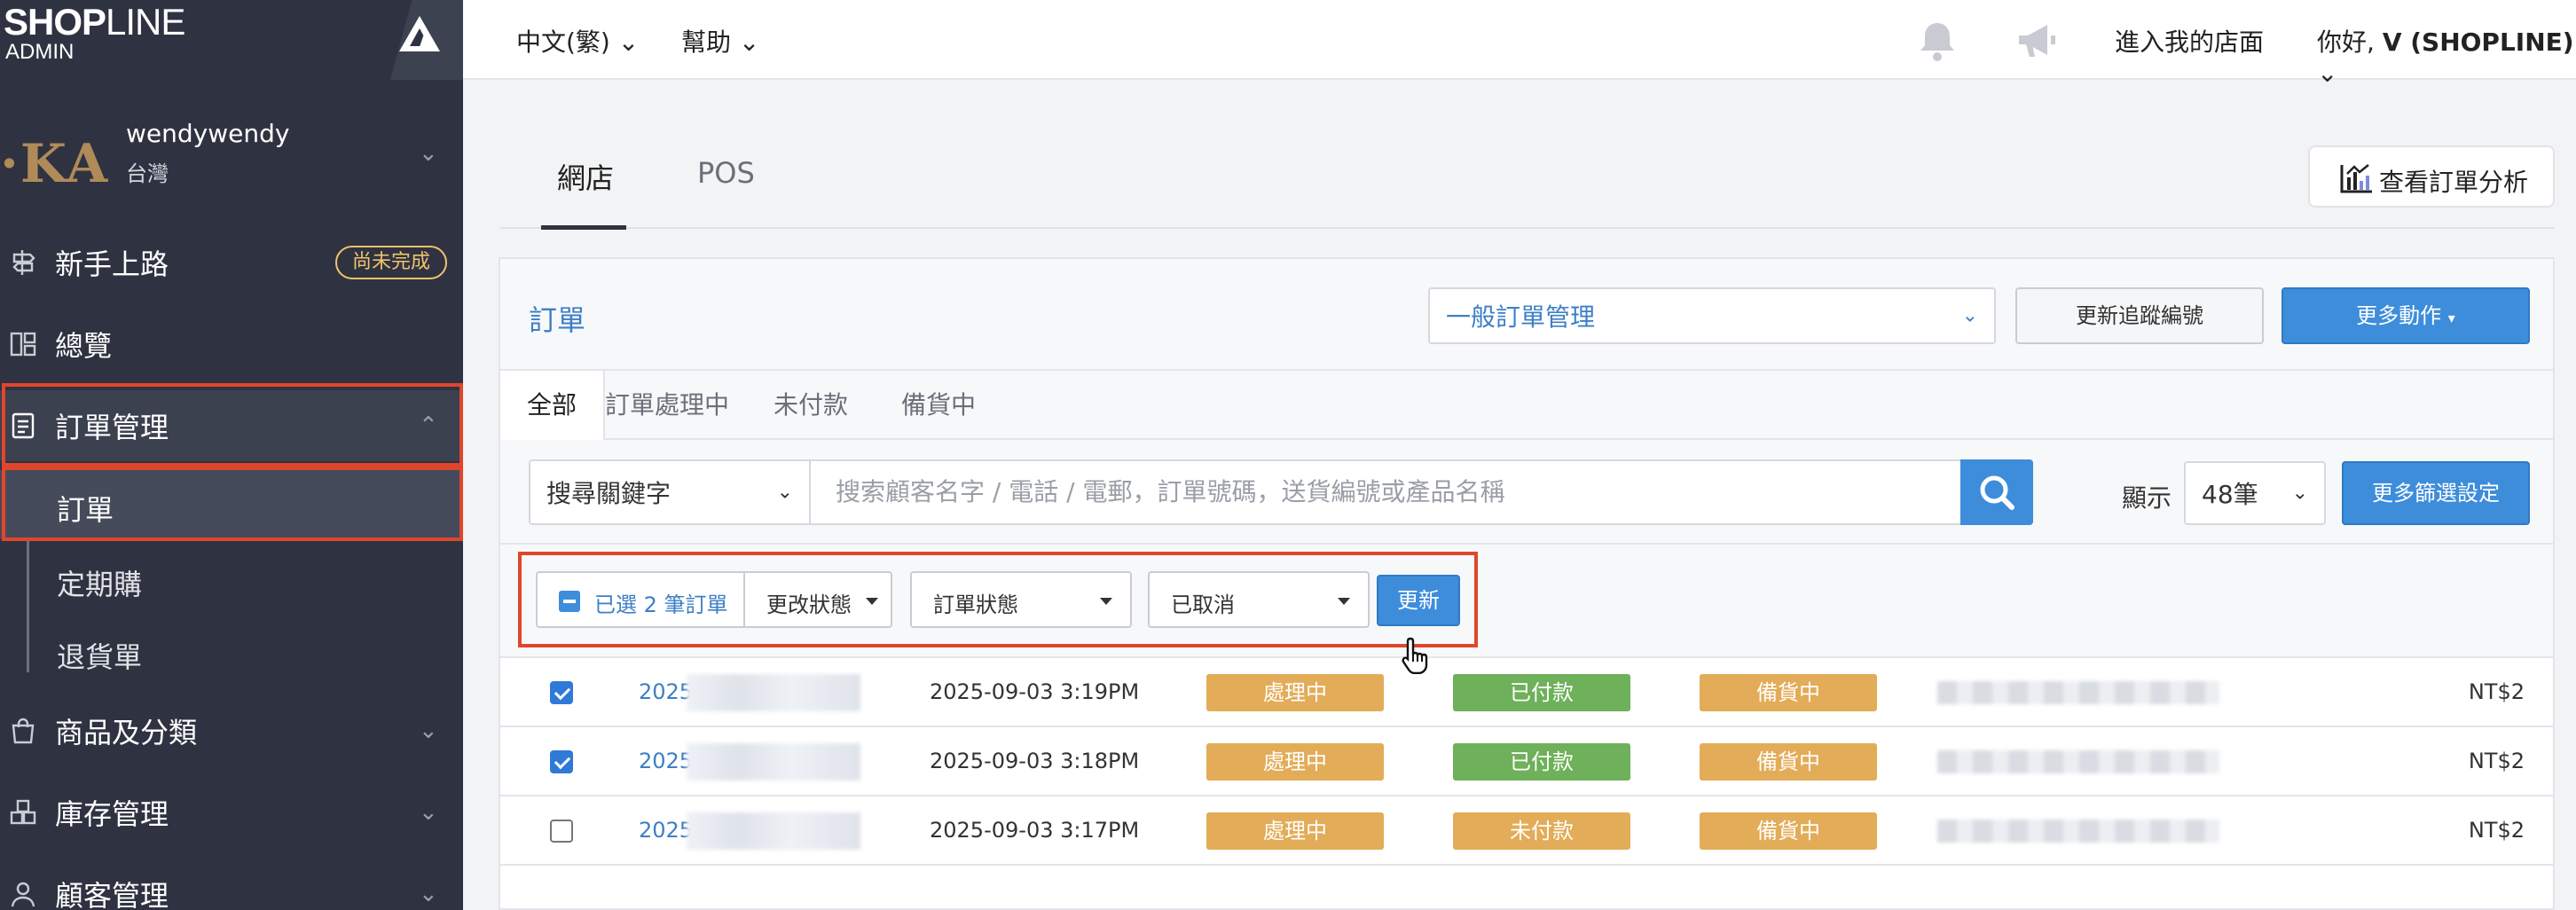 This screenshot has height=910, width=2576. What do you see at coordinates (667, 405) in the screenshot?
I see `filter-tab-processing: 訂單處理中` at bounding box center [667, 405].